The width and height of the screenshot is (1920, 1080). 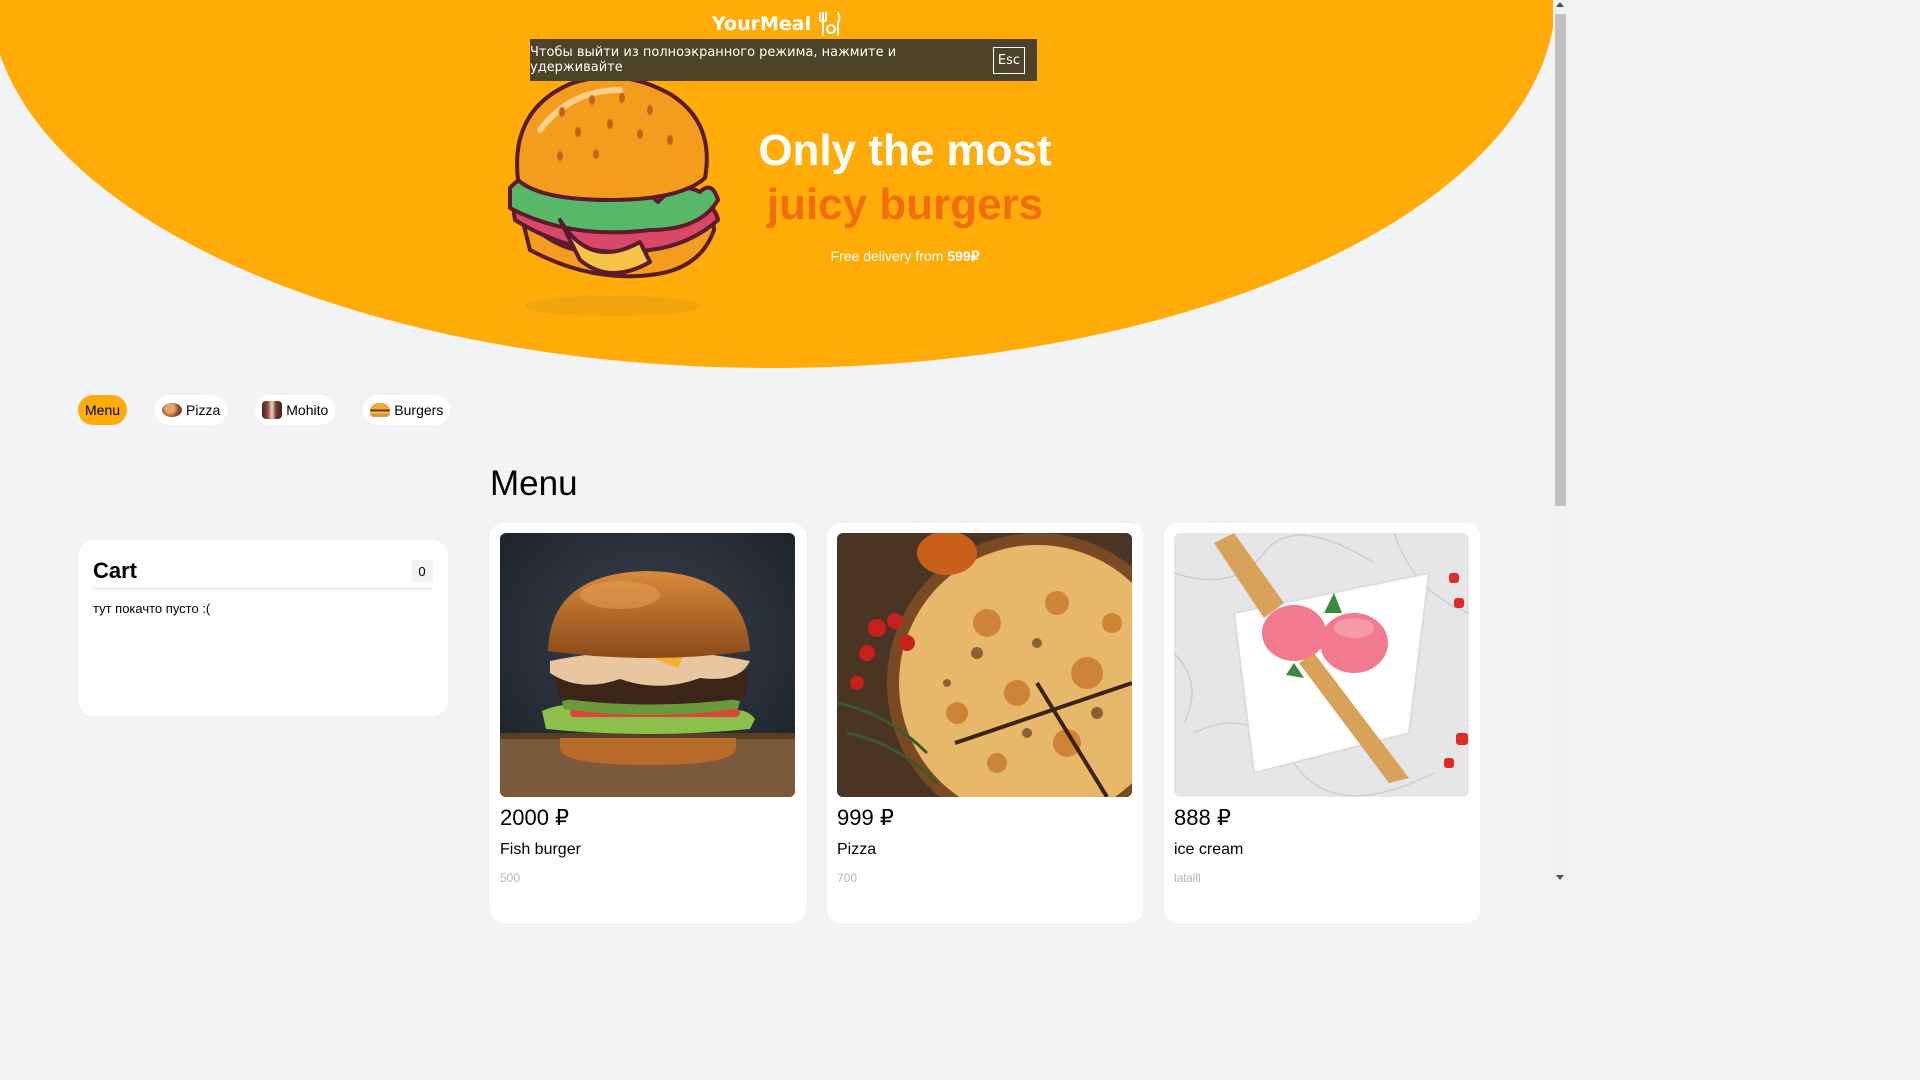 I want to click on hero-title: Only the most juicy burgers, so click(x=905, y=178).